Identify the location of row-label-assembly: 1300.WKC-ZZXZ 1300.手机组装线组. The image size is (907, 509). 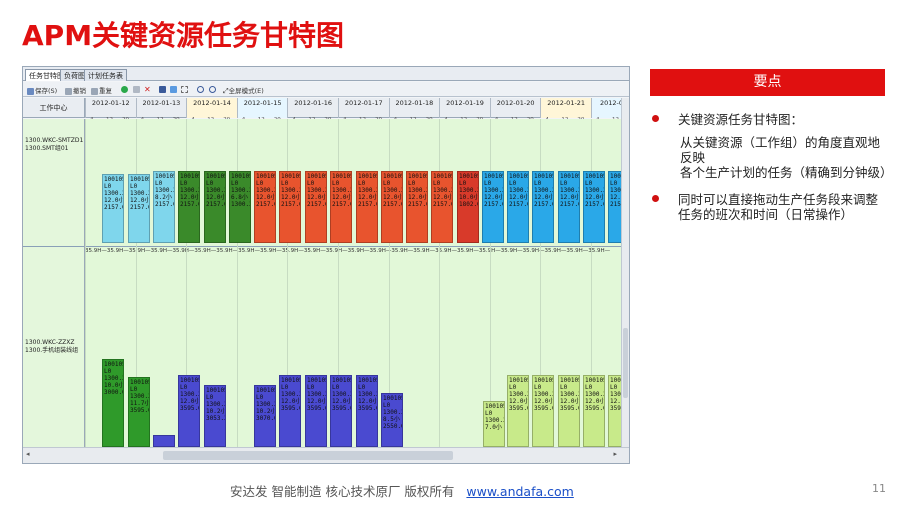
(52, 346).